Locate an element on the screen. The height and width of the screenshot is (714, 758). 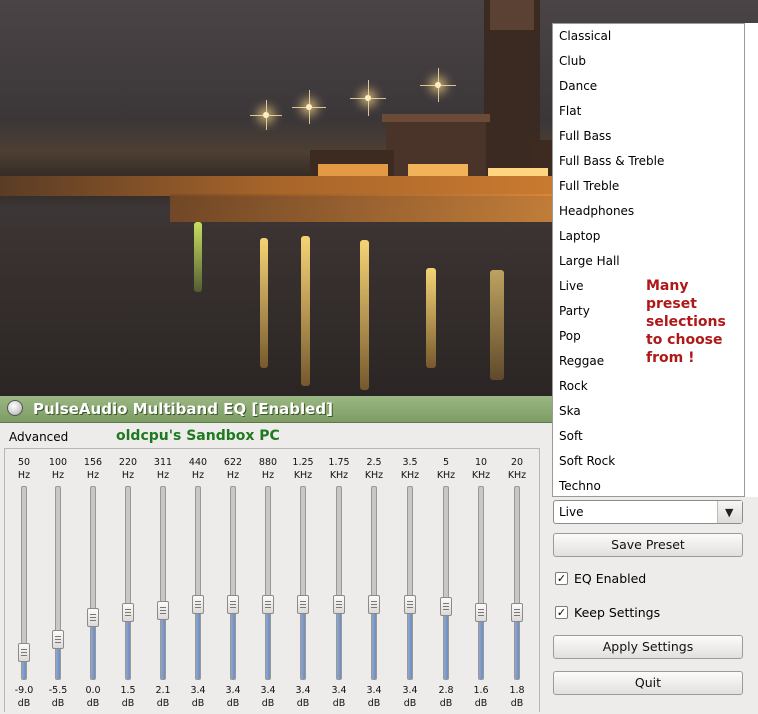
apply-settings-button: Apply Settings is located at coordinates (648, 647).